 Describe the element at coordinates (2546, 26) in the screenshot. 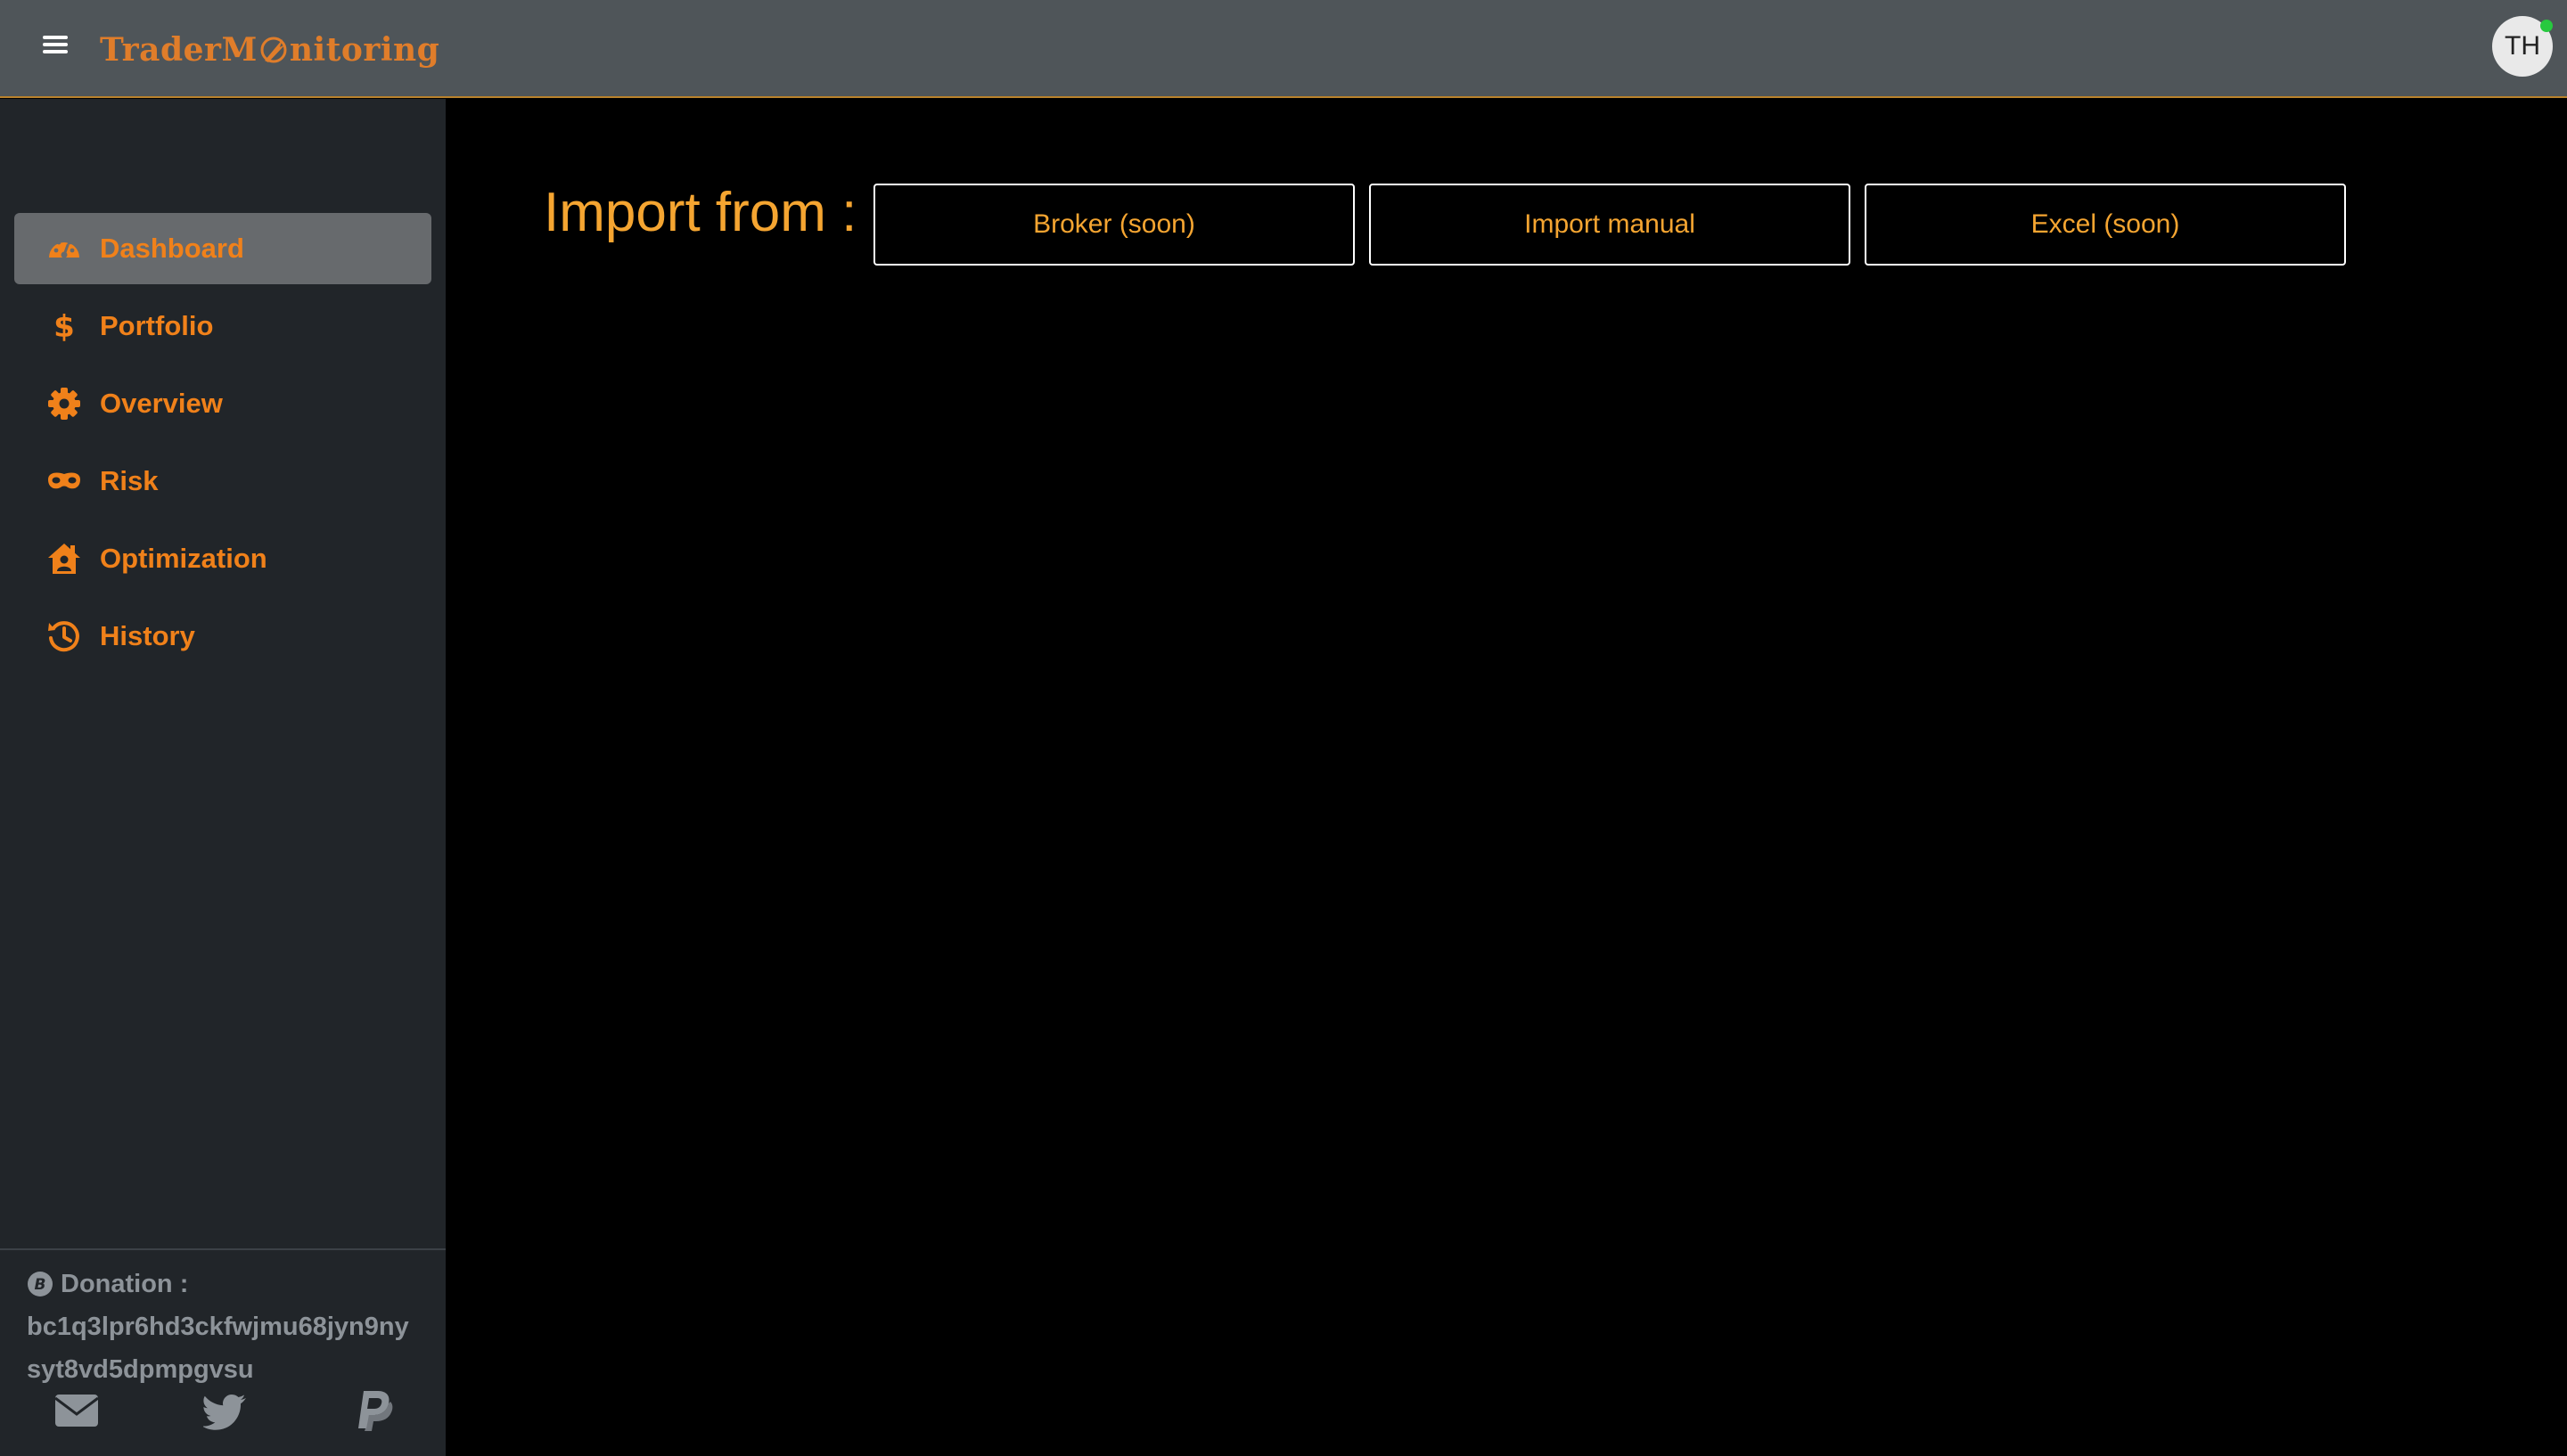

I see `online-status-dot` at that location.